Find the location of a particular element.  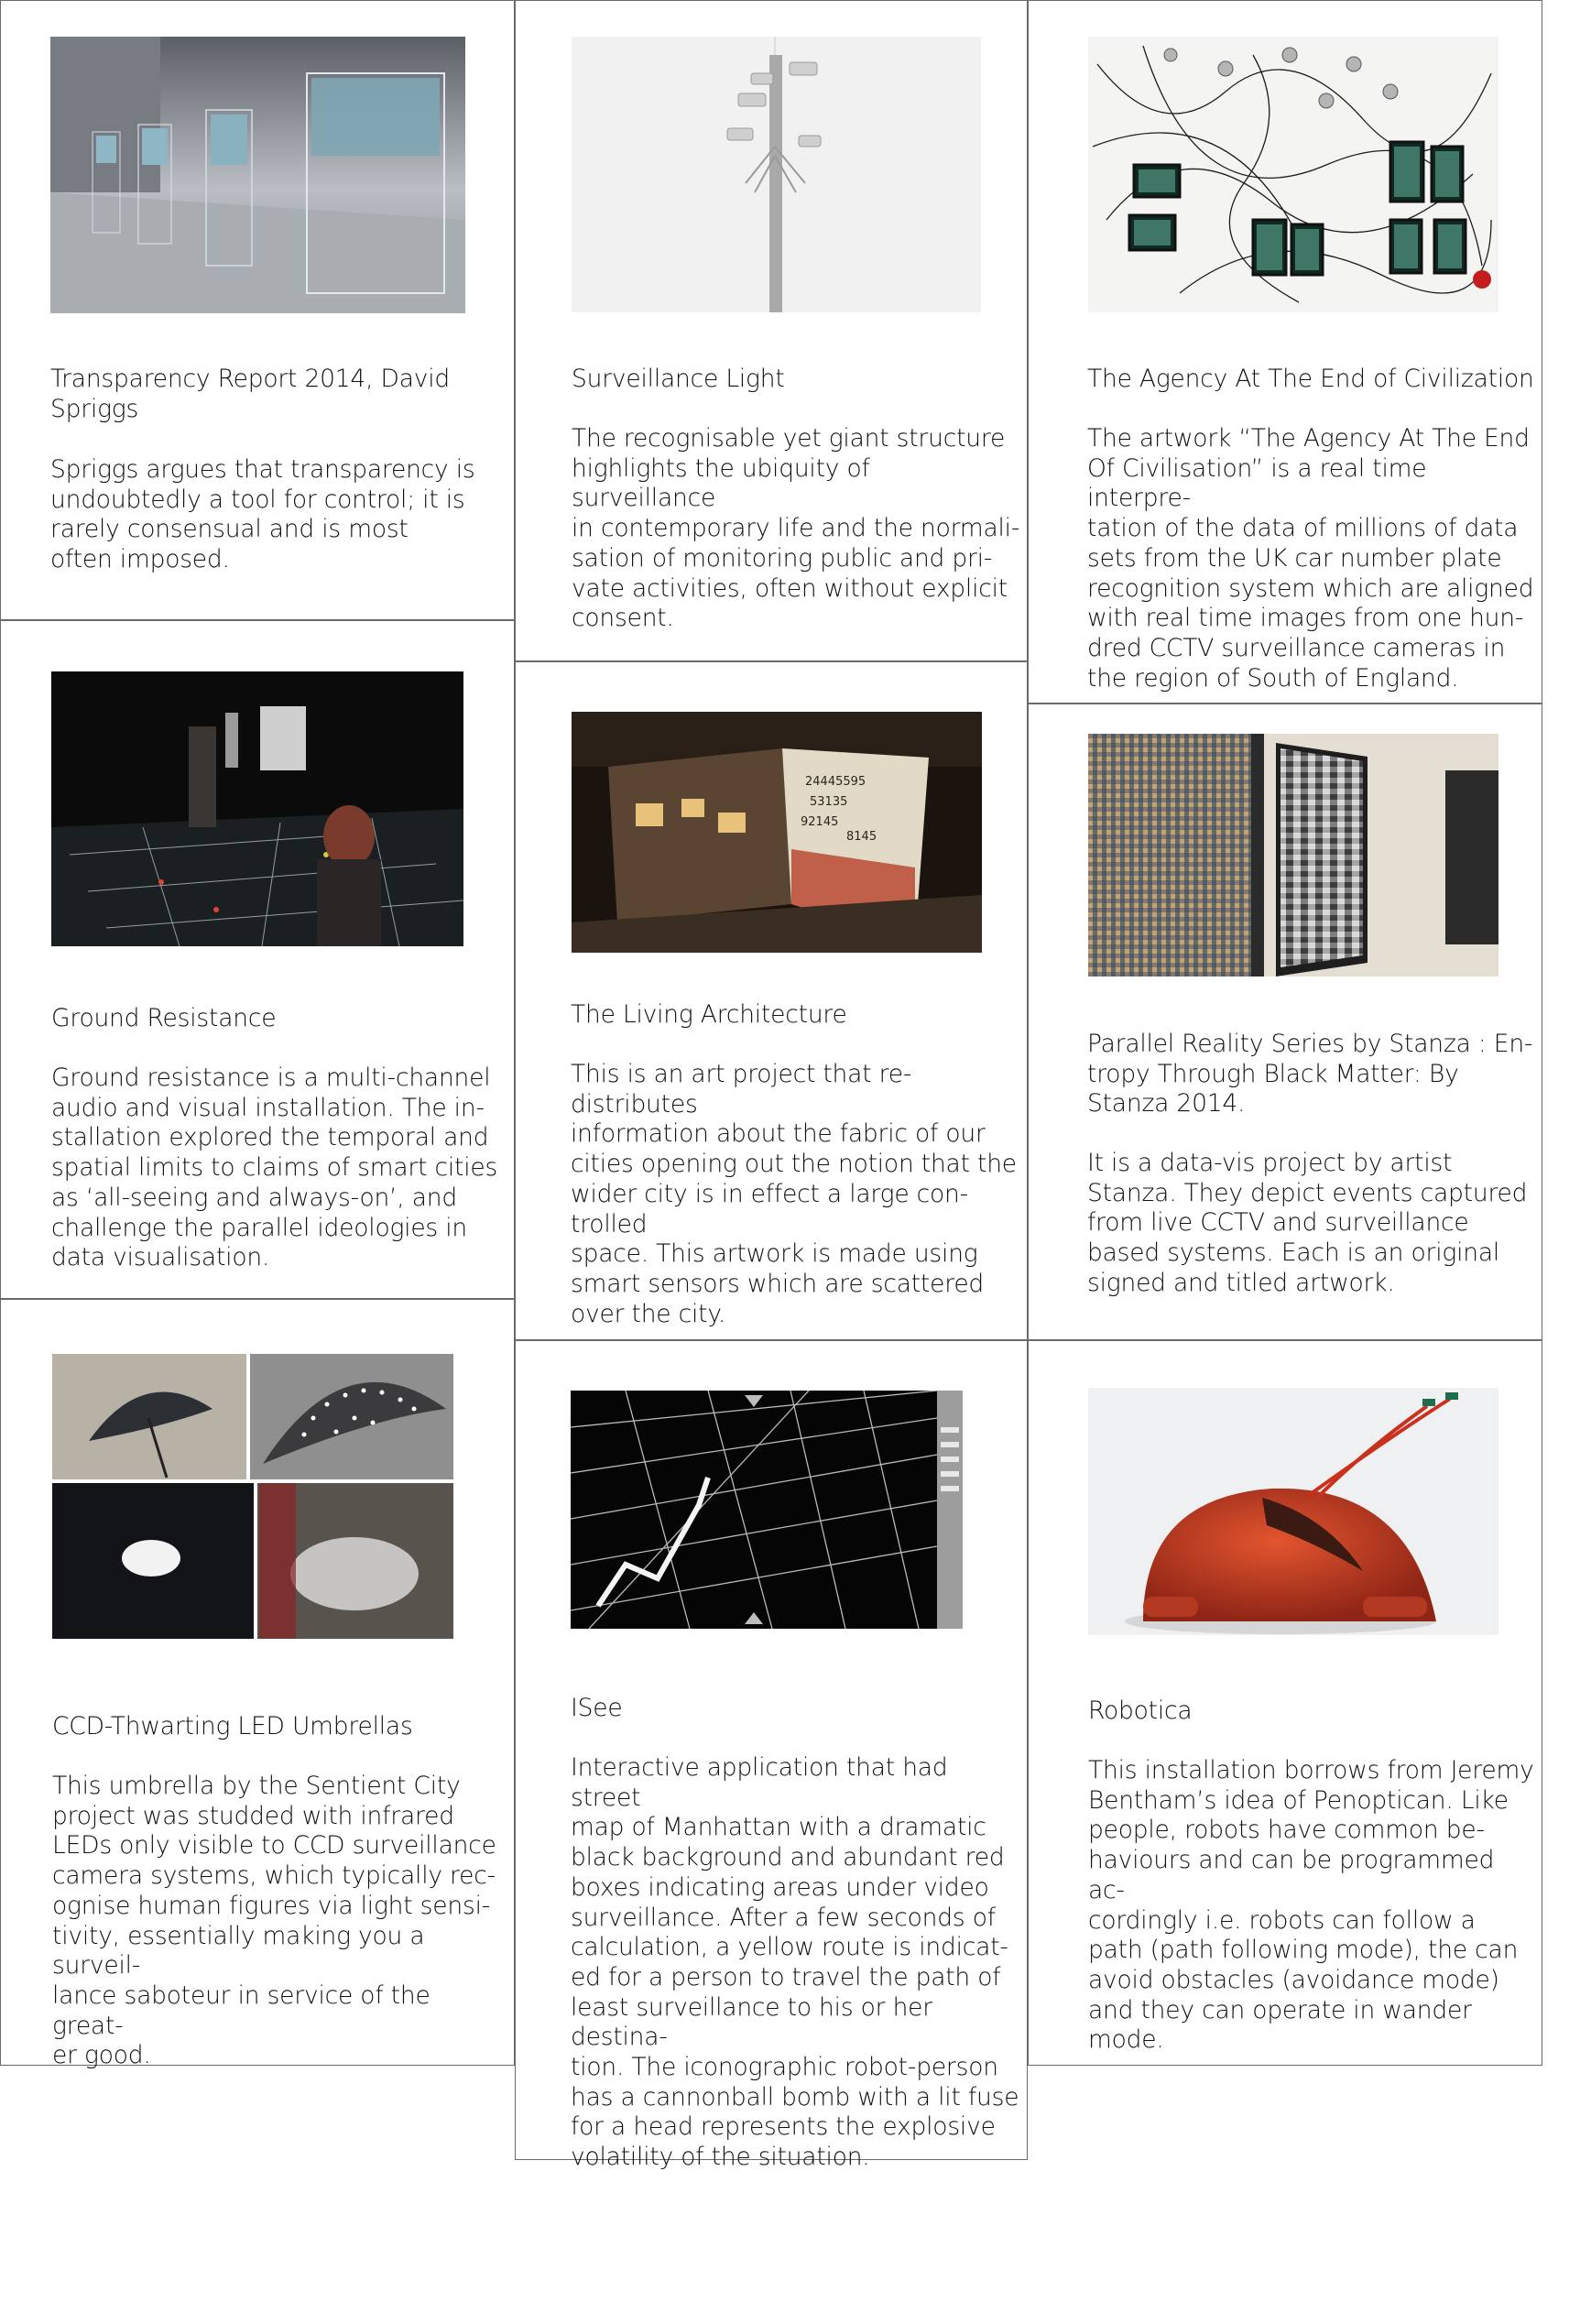

artwork-title: The Agency At The End of Civilization is located at coordinates (1310, 379).